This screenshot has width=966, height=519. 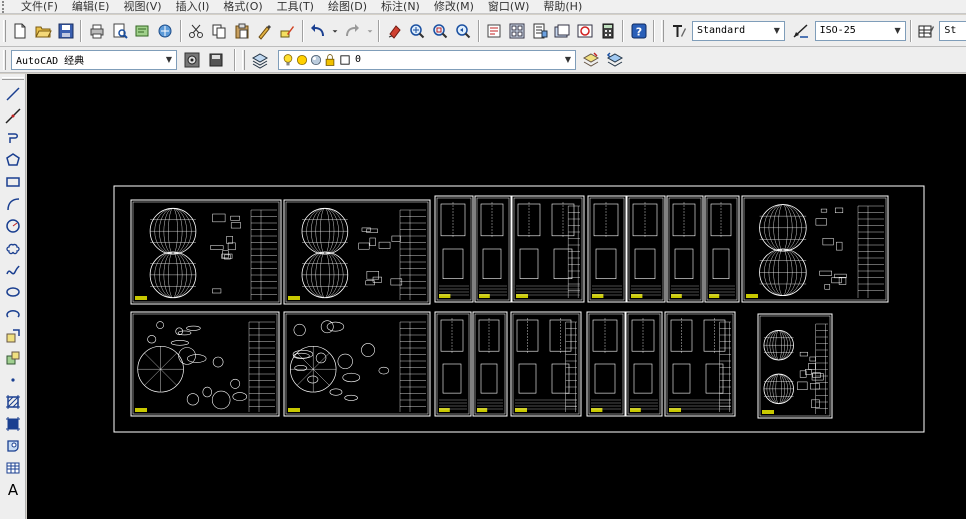 What do you see at coordinates (20, 31) in the screenshot?
I see `new-file-icon` at bounding box center [20, 31].